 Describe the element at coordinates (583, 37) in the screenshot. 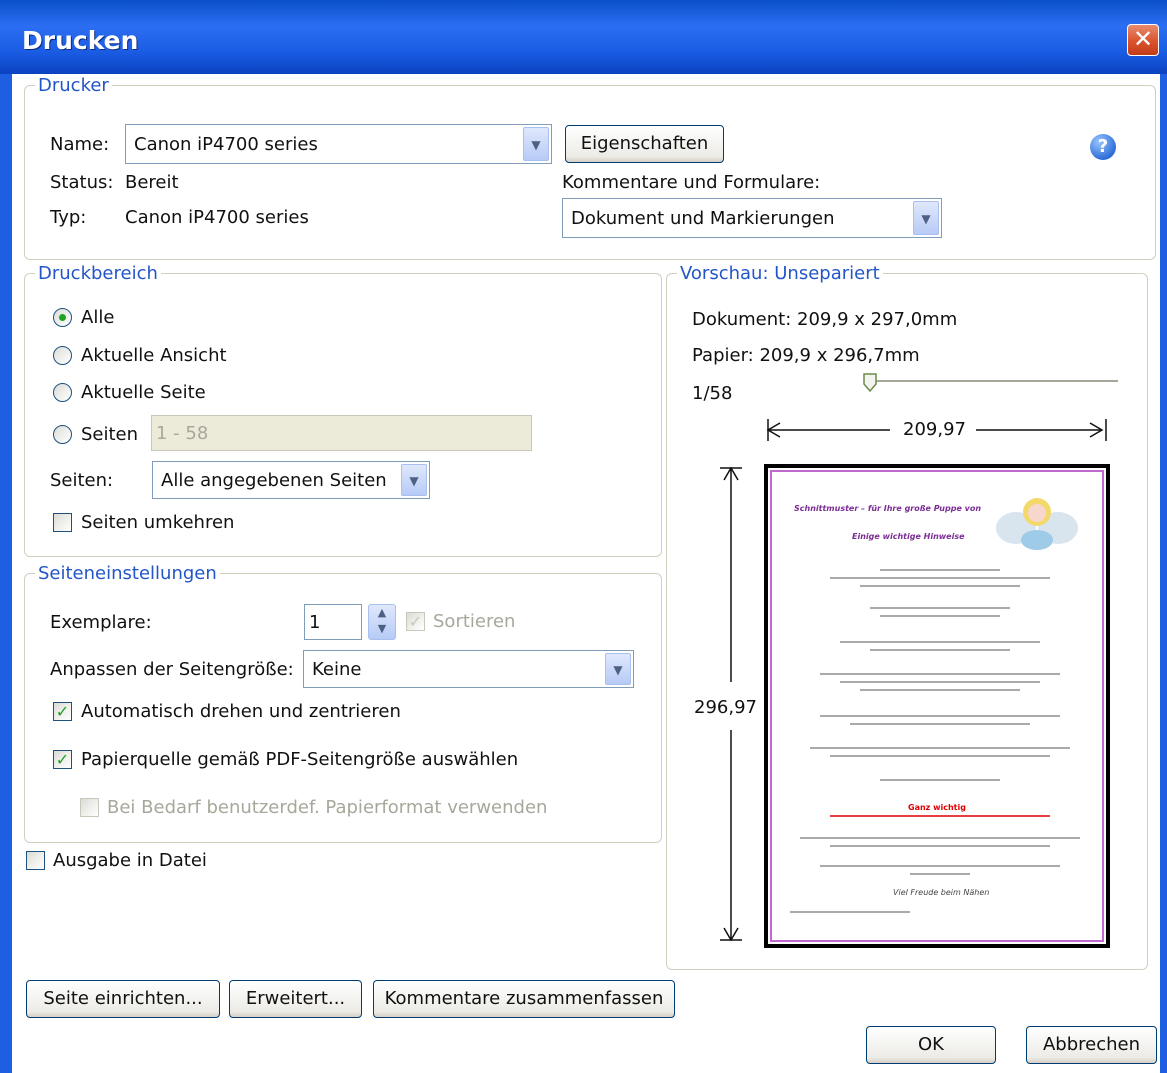

I see `title-bar` at that location.